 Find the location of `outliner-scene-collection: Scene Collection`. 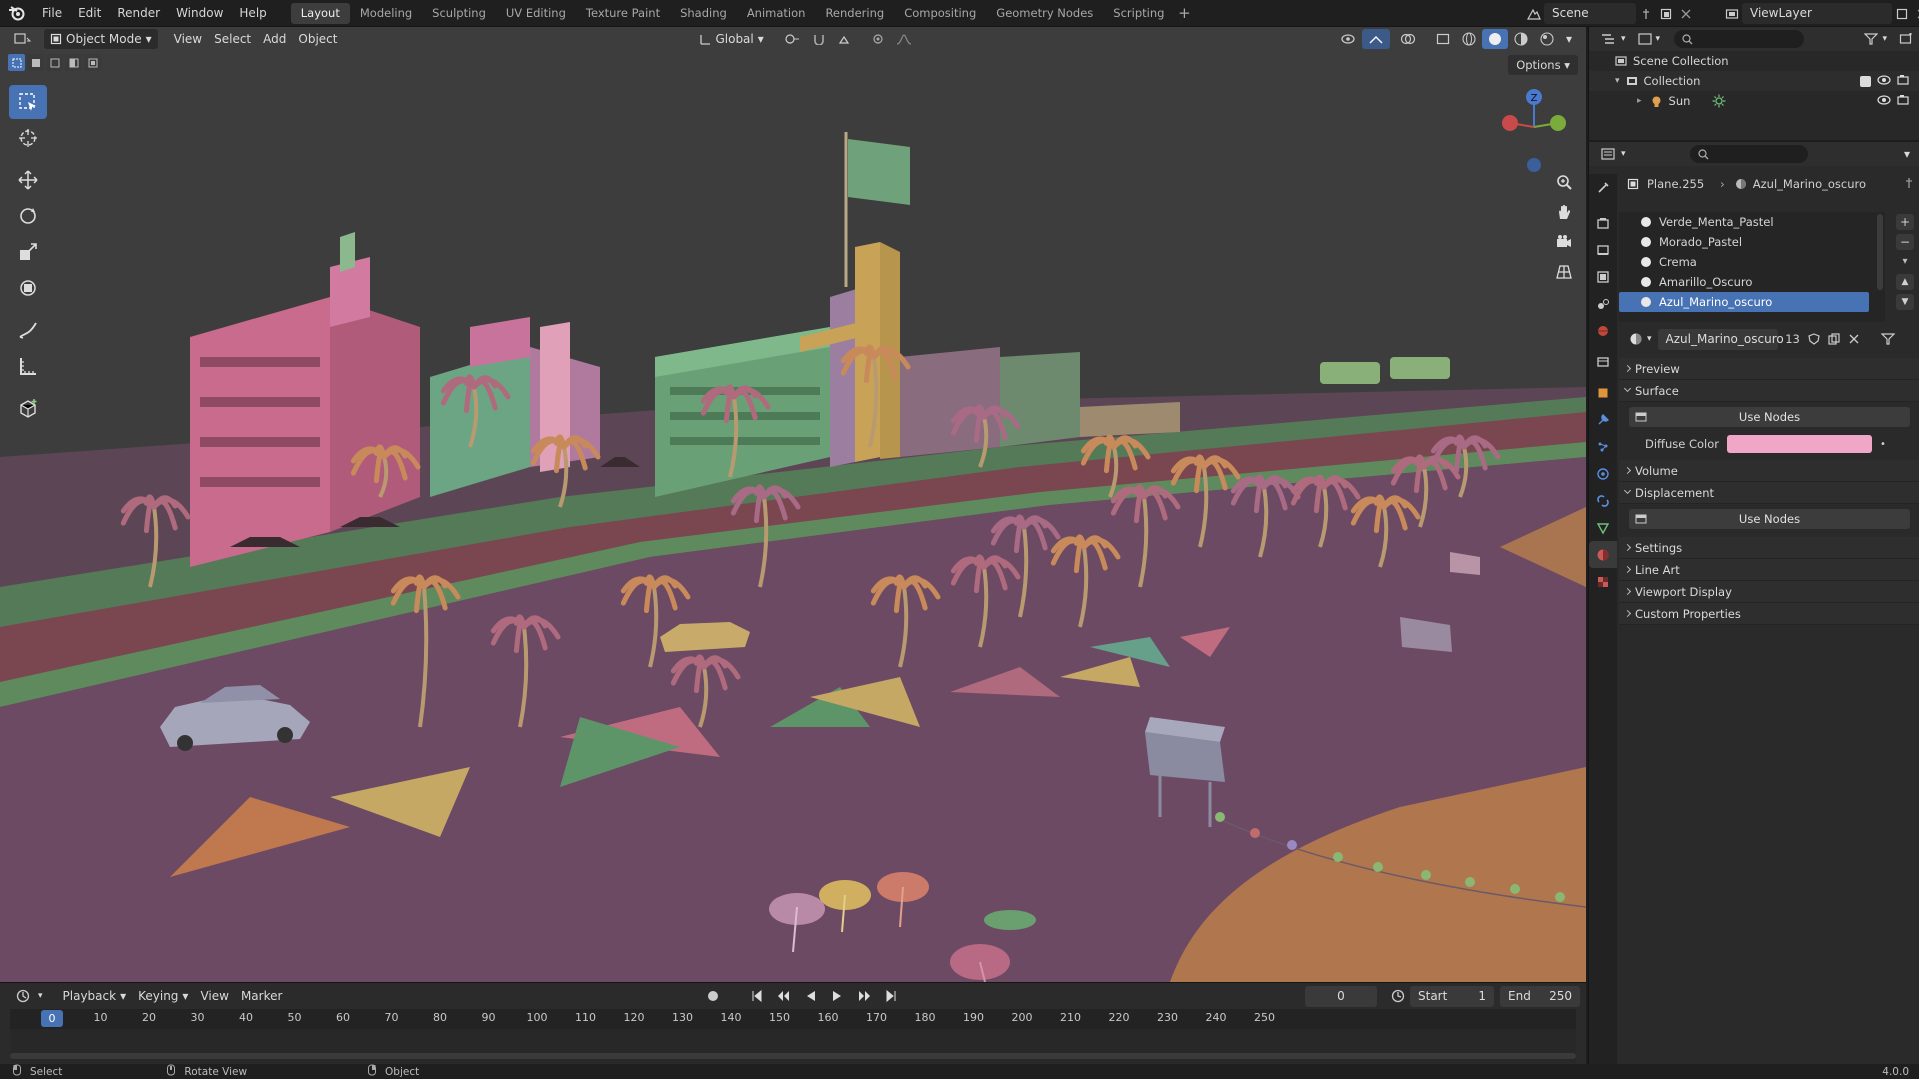

outliner-scene-collection: Scene Collection is located at coordinates (1754, 61).